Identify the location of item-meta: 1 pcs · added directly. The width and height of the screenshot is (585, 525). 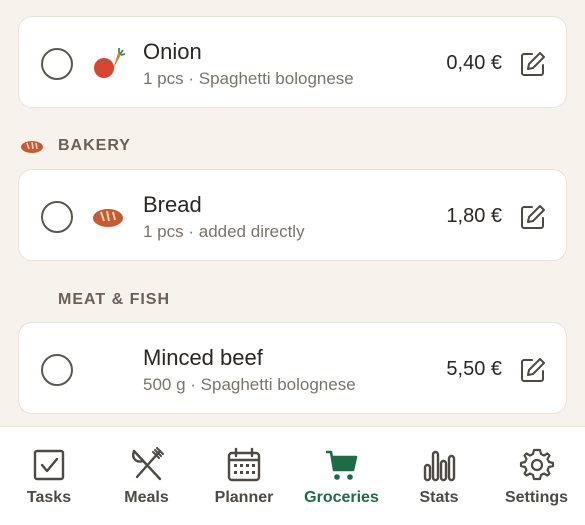
(224, 231).